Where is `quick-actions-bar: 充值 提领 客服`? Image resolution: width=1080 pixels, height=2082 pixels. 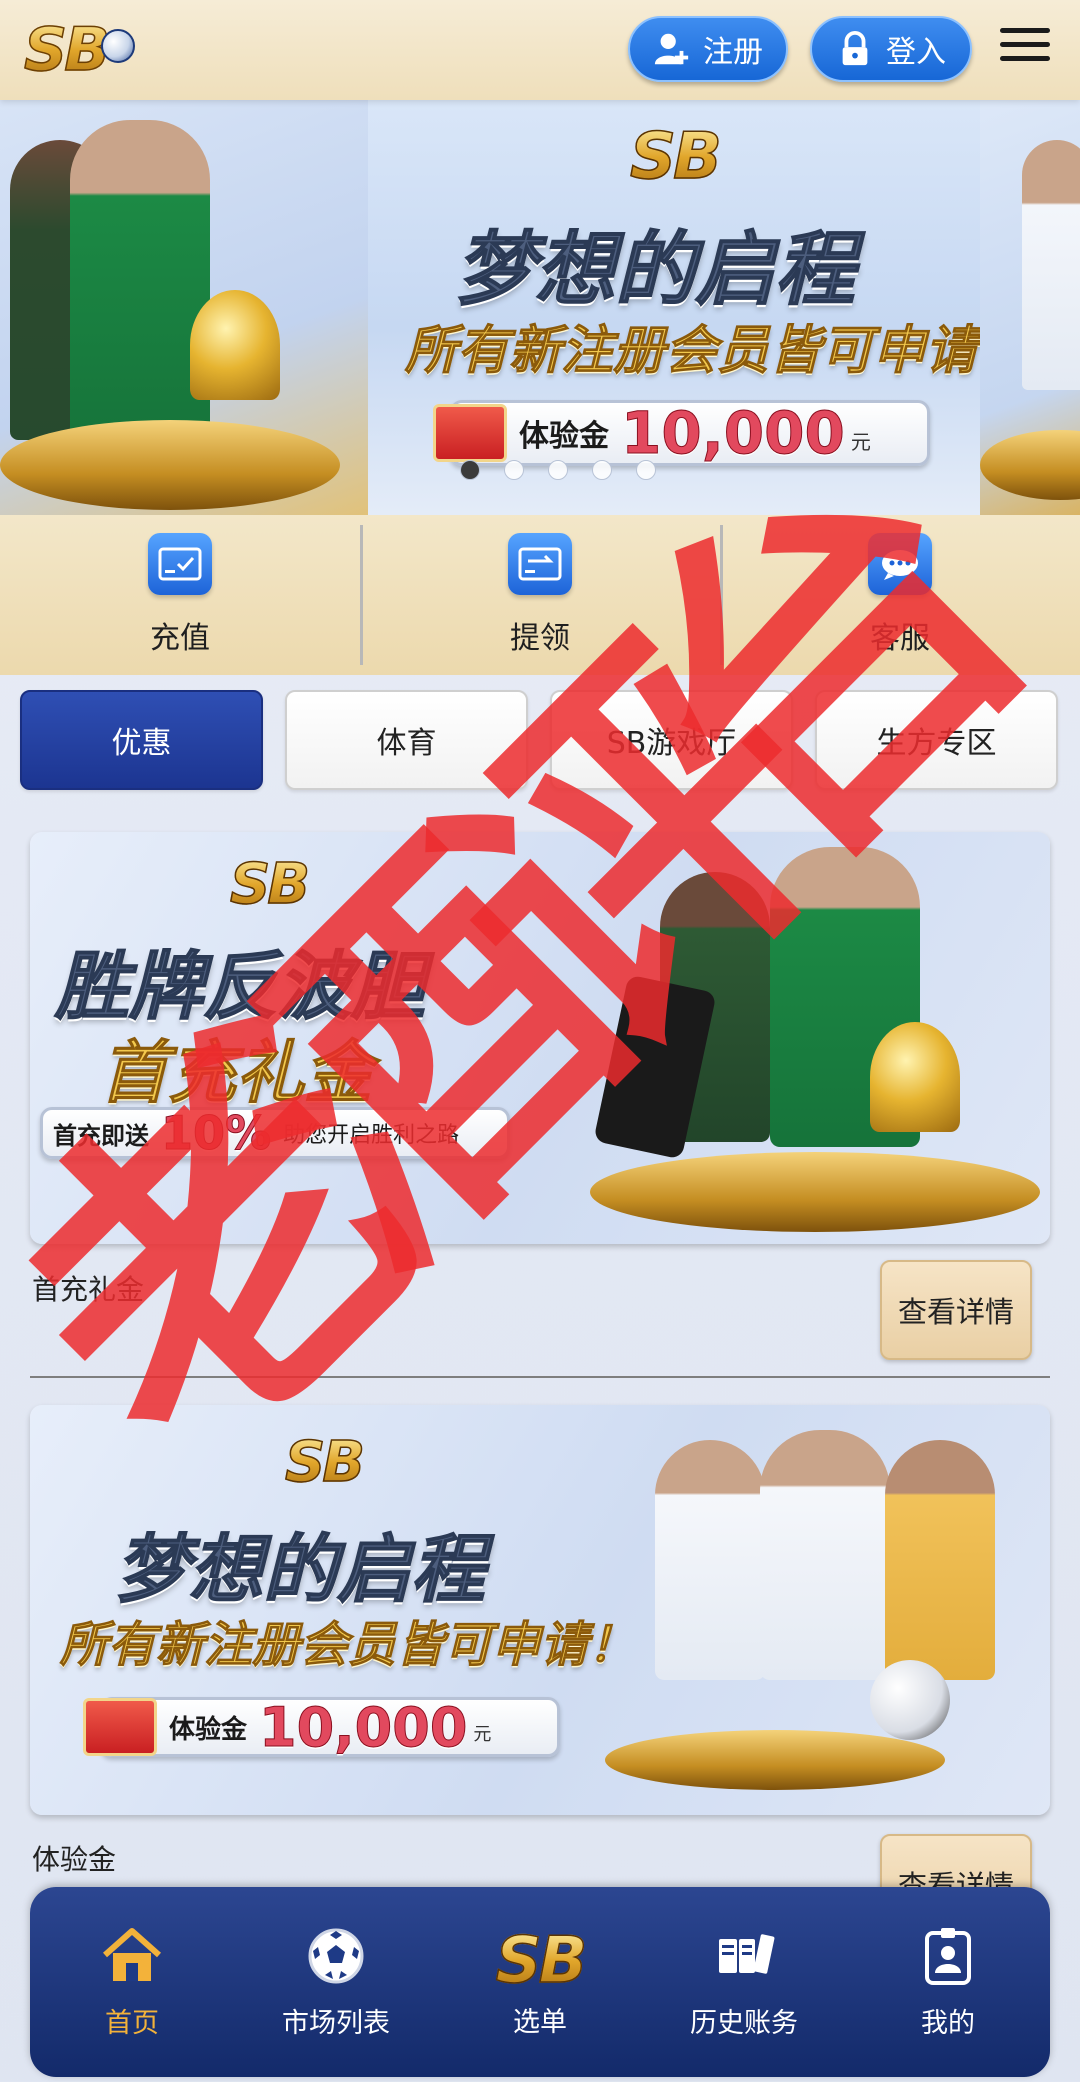
quick-actions-bar: 充值 提领 客服 is located at coordinates (540, 595).